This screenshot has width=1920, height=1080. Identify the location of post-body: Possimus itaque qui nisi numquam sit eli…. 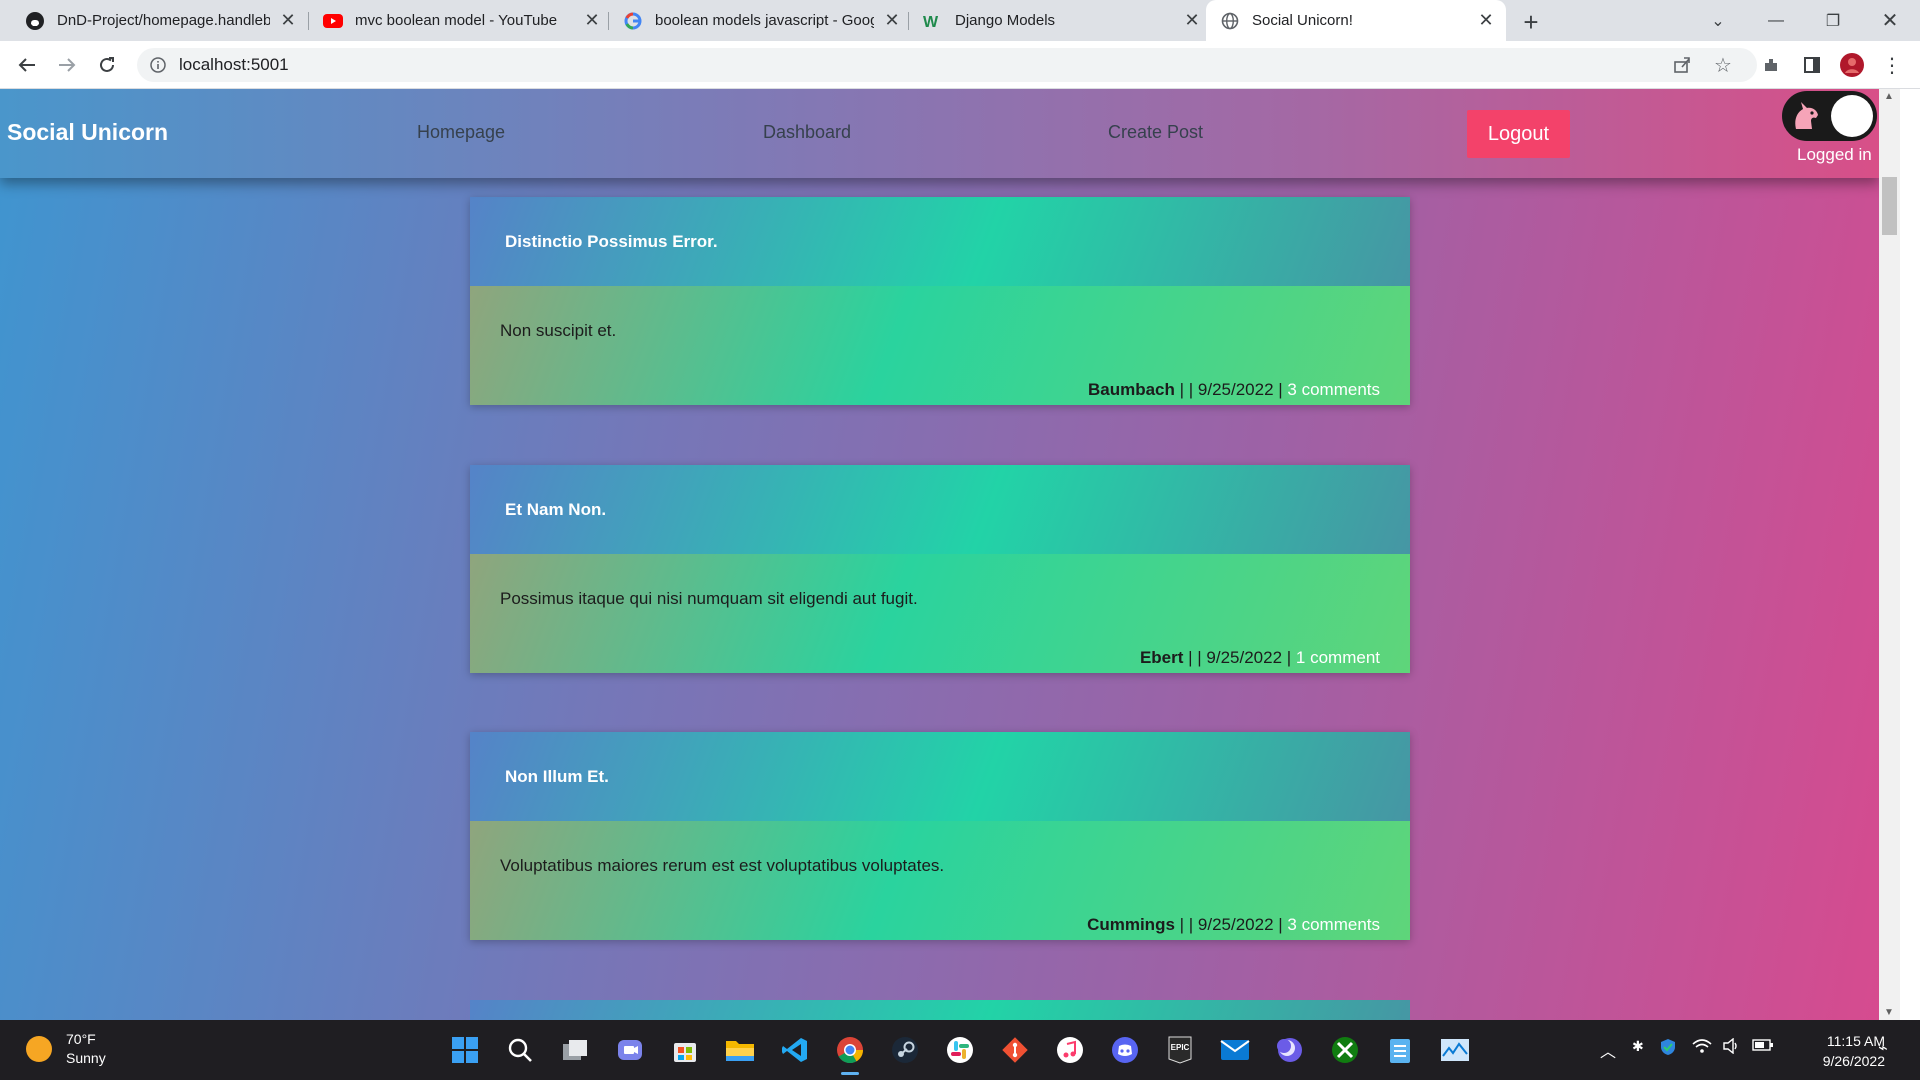
(940, 613).